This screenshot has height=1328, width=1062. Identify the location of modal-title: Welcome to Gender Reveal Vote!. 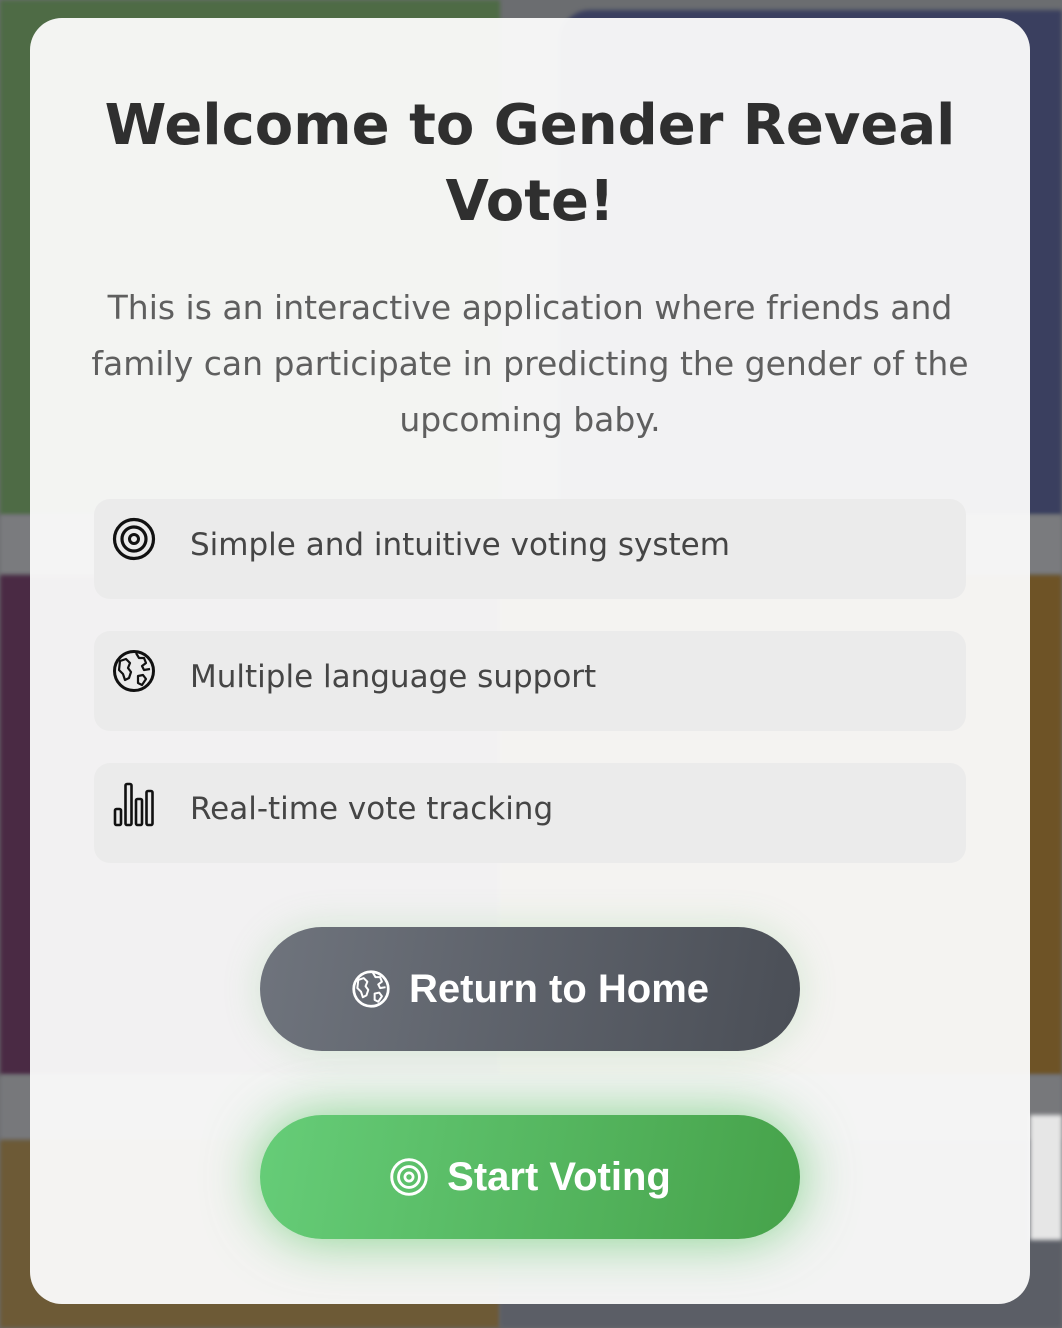
(530, 163).